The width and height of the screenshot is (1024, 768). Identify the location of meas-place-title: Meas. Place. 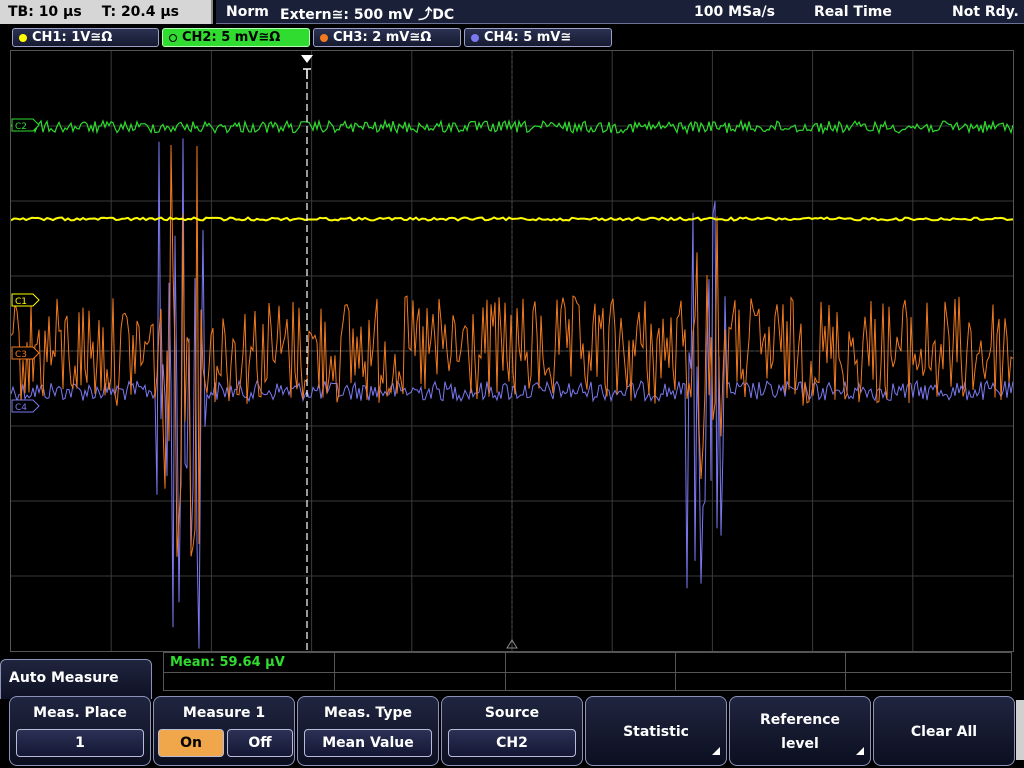
(80, 713).